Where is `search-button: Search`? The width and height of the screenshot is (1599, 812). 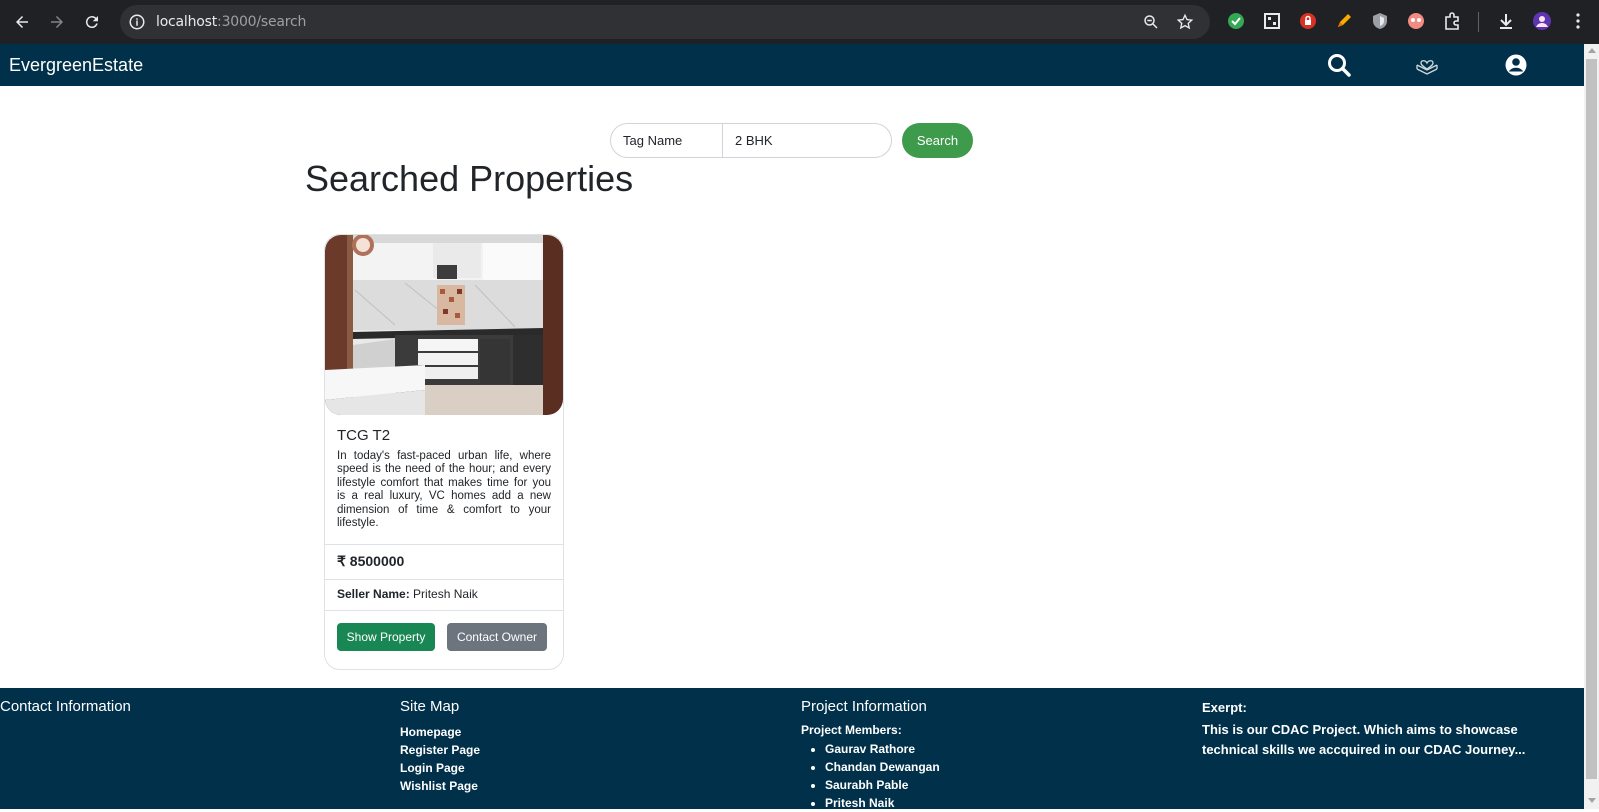
search-button: Search is located at coordinates (937, 140).